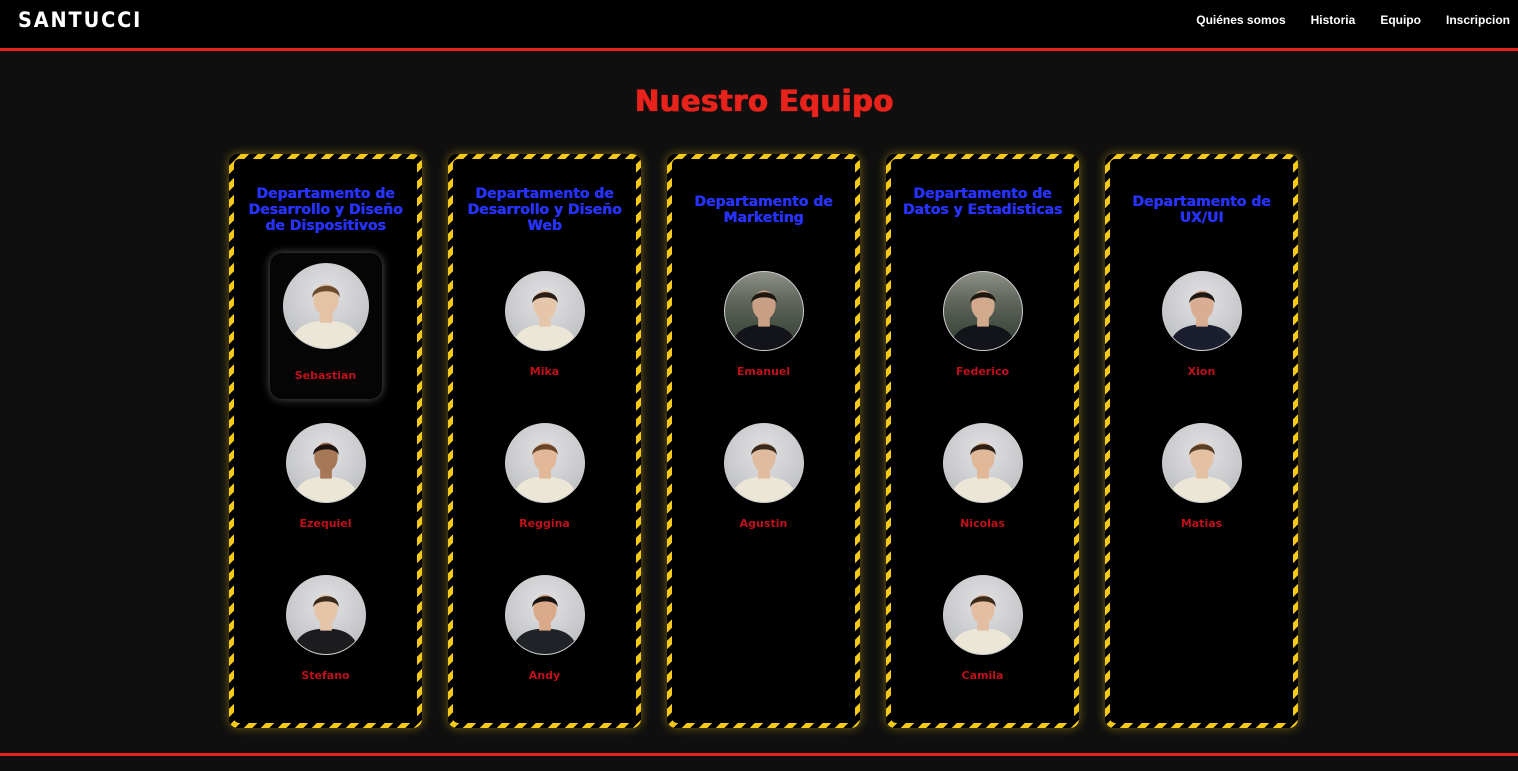 The height and width of the screenshot is (771, 1518). I want to click on team-card-inner: Departamento de Marketing Emanuel Agustin, so click(763, 441).